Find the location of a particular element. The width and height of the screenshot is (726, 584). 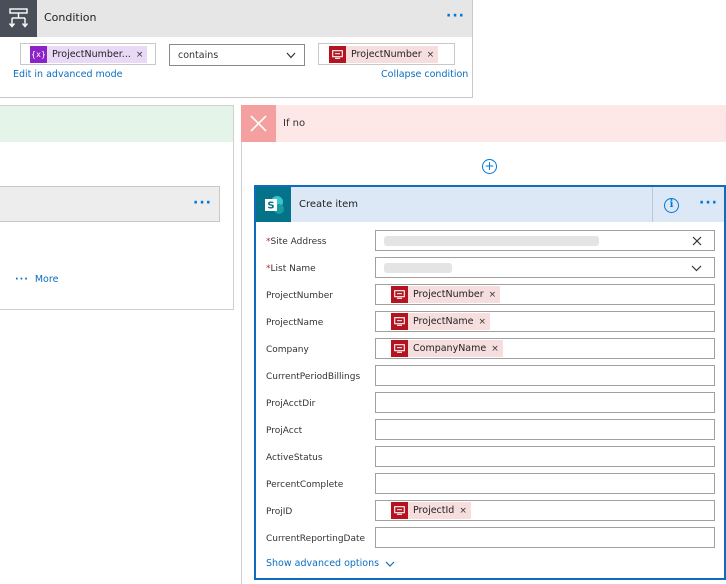

projid-input: ProjectId × is located at coordinates (545, 510).